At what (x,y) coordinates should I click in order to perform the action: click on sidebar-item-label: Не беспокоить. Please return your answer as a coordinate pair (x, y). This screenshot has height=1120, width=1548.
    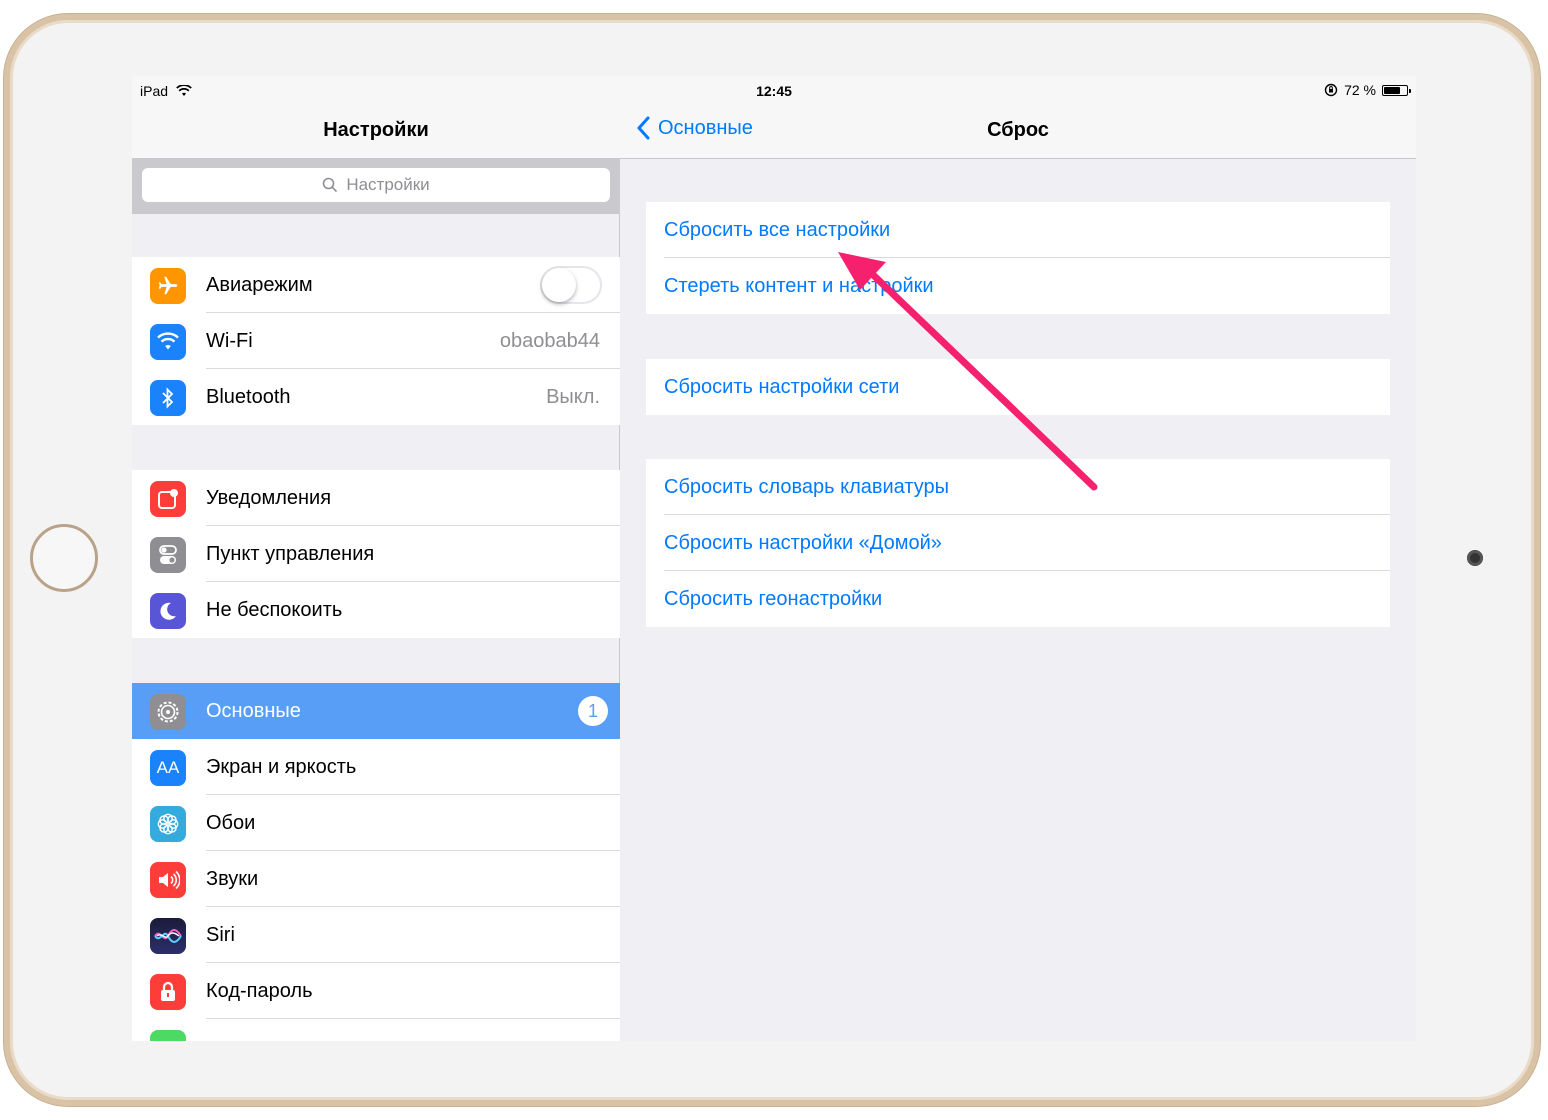
    Looking at the image, I should click on (274, 610).